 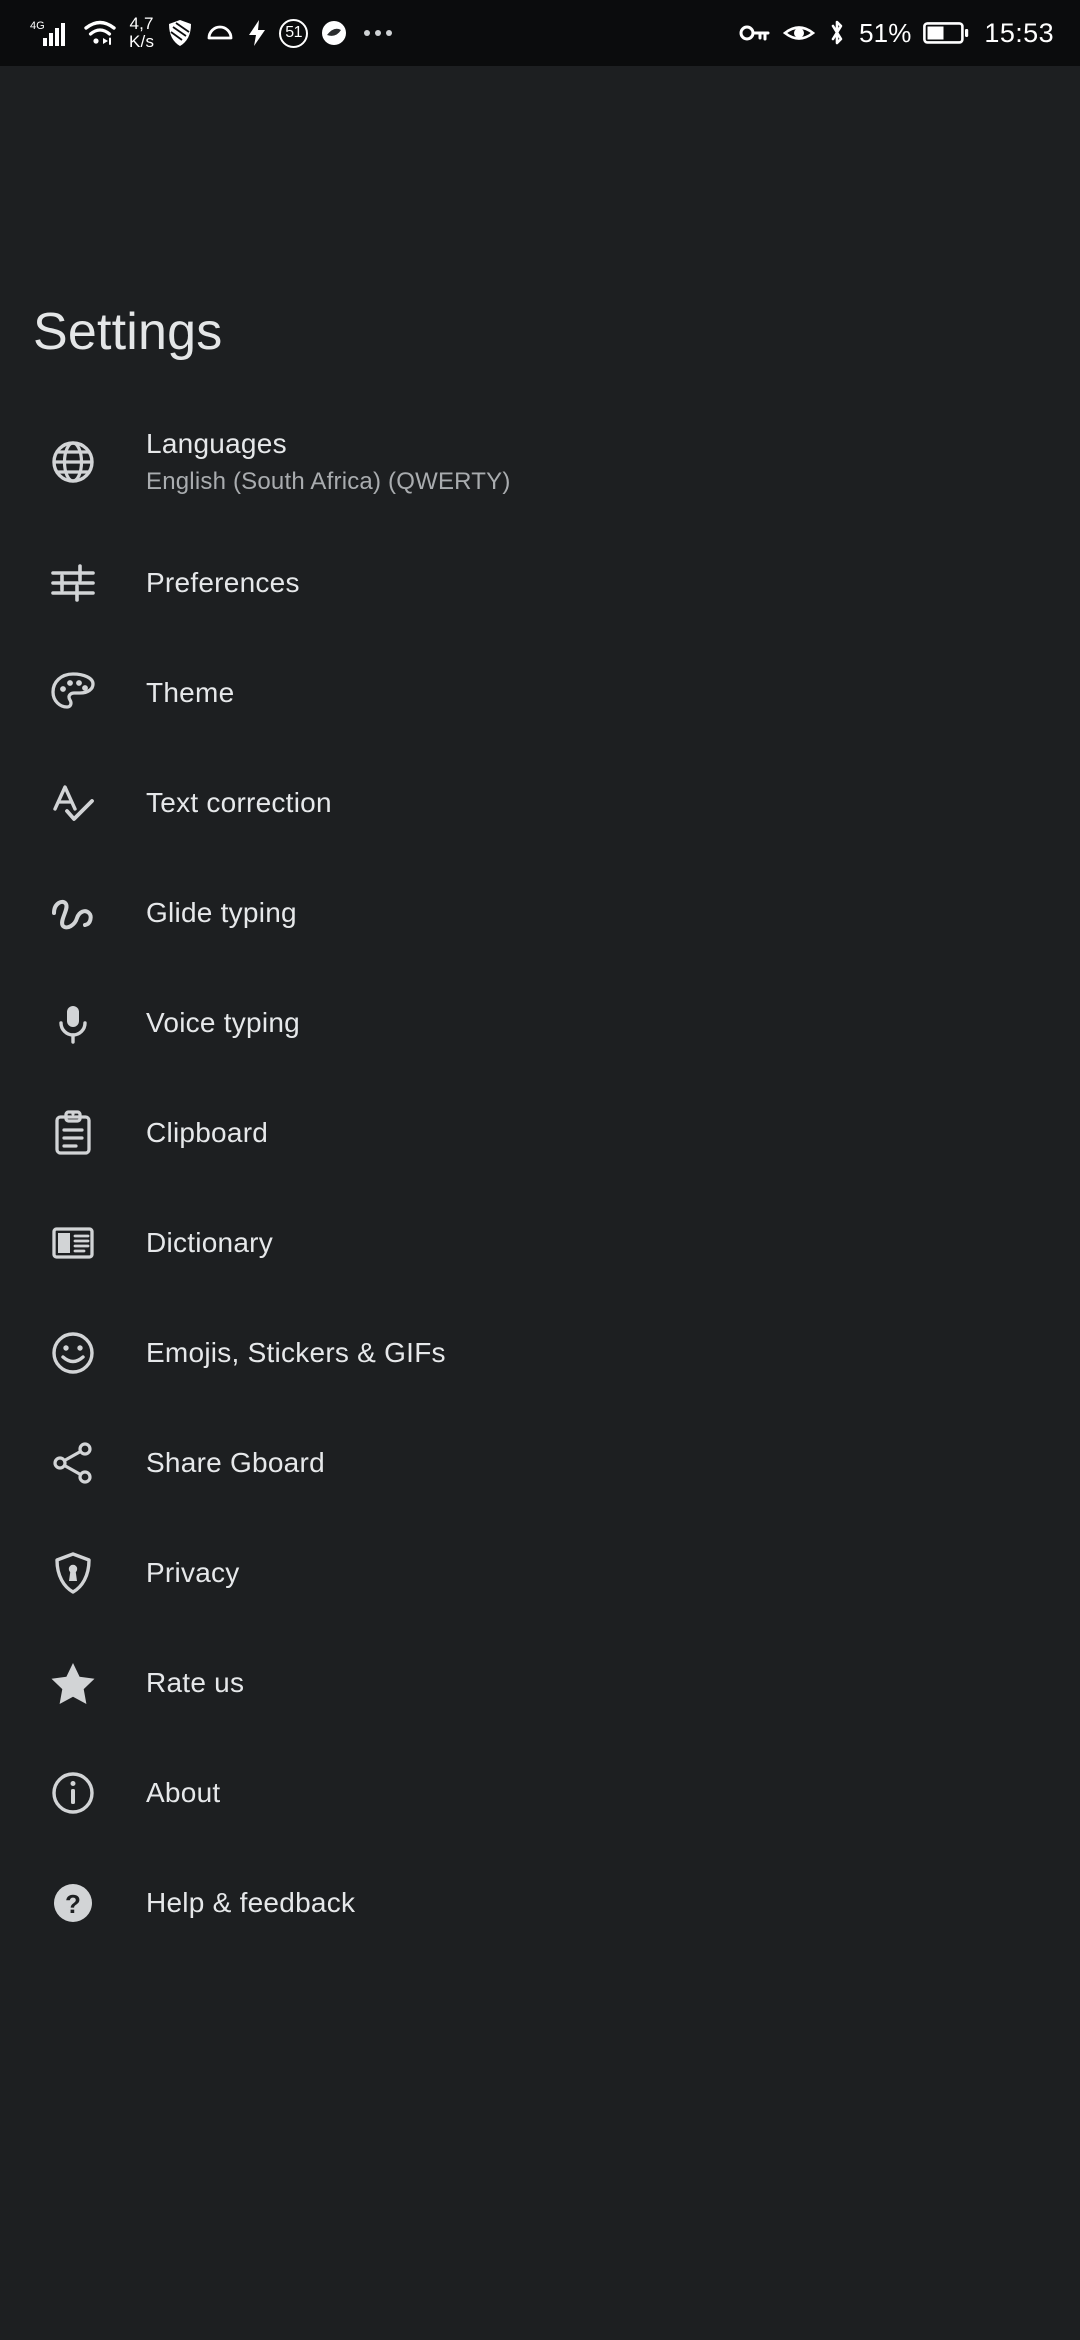 What do you see at coordinates (180, 33) in the screenshot?
I see `shield-icon` at bounding box center [180, 33].